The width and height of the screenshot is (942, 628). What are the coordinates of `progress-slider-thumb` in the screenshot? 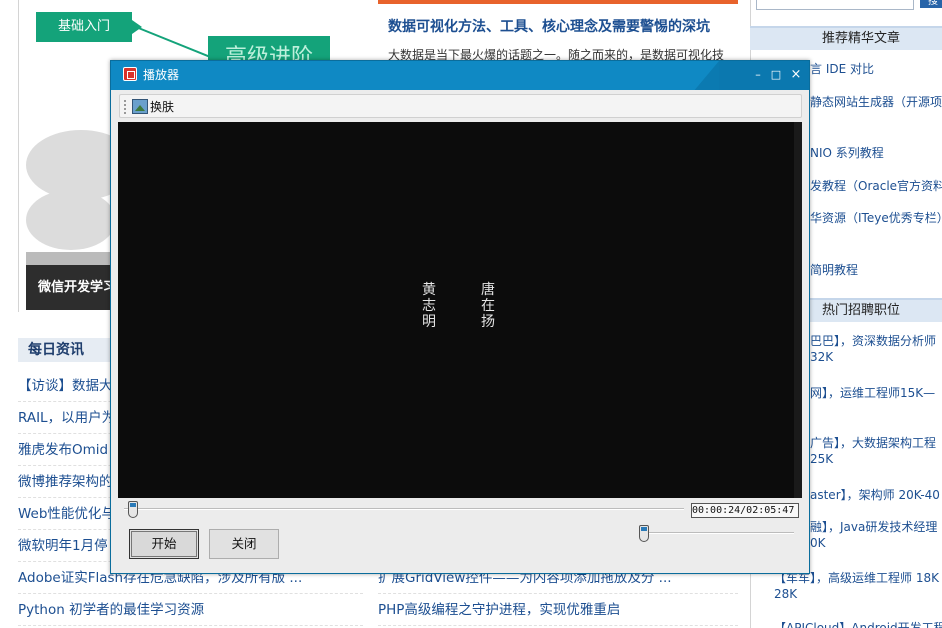 It's located at (132, 509).